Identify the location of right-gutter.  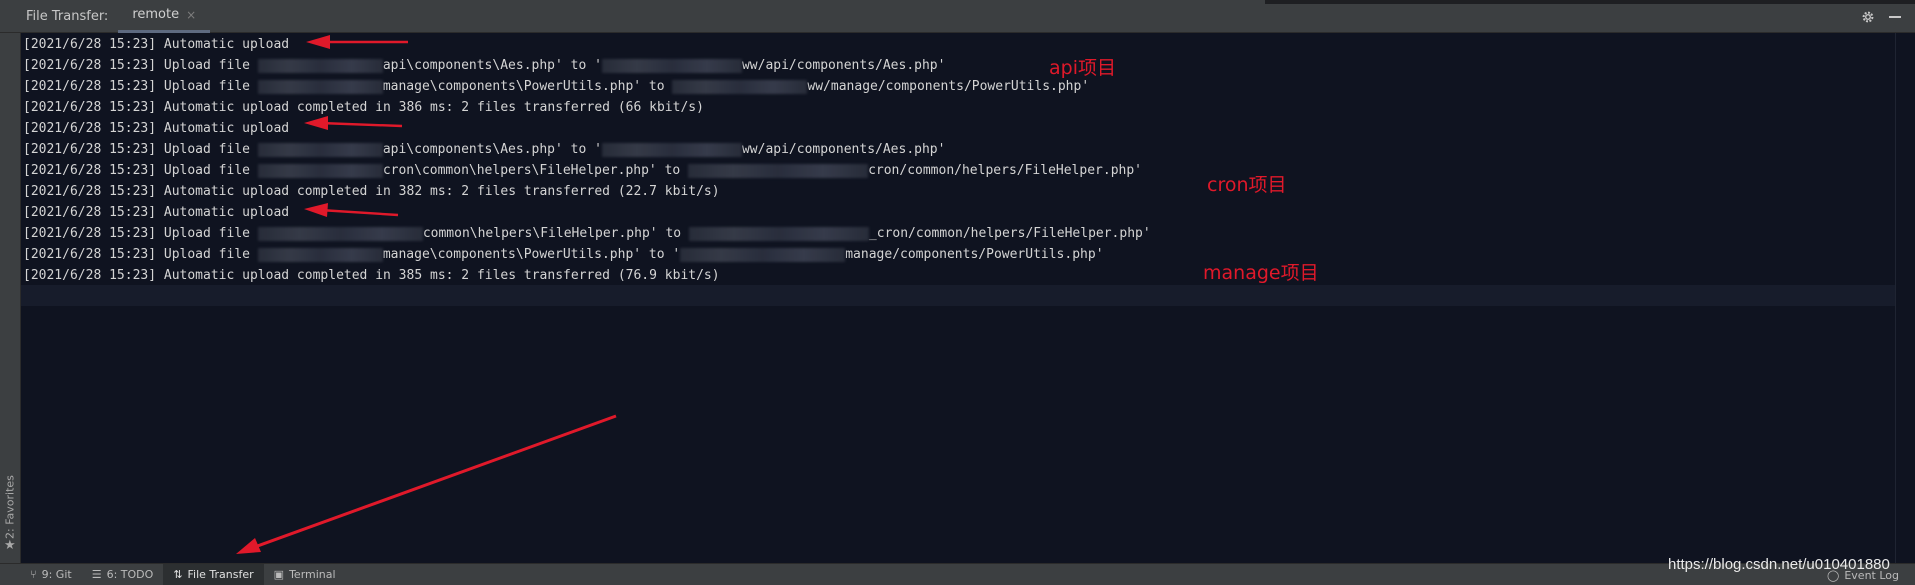
(1905, 298).